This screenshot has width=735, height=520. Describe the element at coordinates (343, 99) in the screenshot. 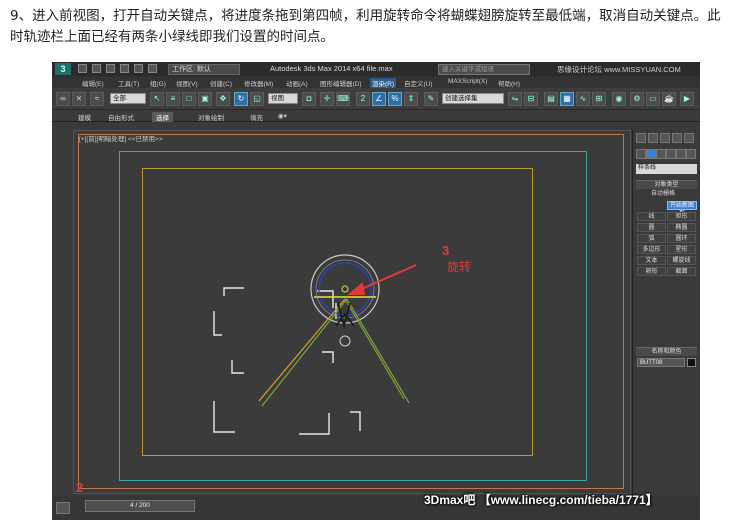

I see `keyboard-shortcut-icon: ⌨` at that location.